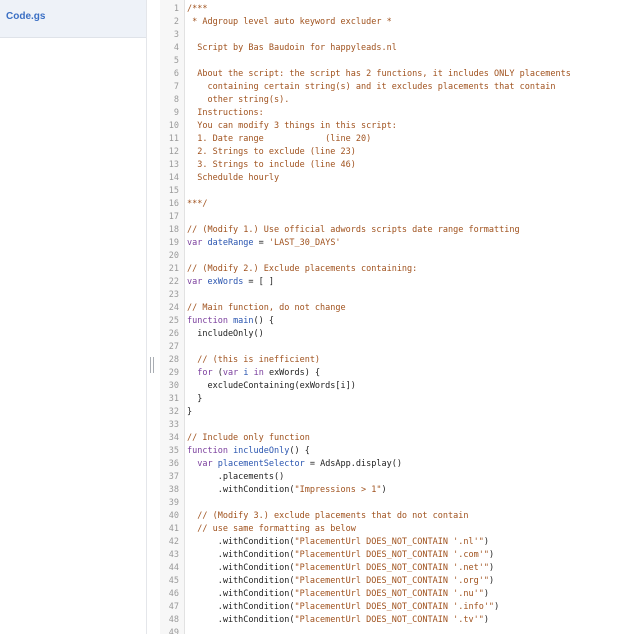 The height and width of the screenshot is (634, 638). What do you see at coordinates (399, 386) in the screenshot?
I see `code-line: 30 excludeContaining(exWords[i])` at bounding box center [399, 386].